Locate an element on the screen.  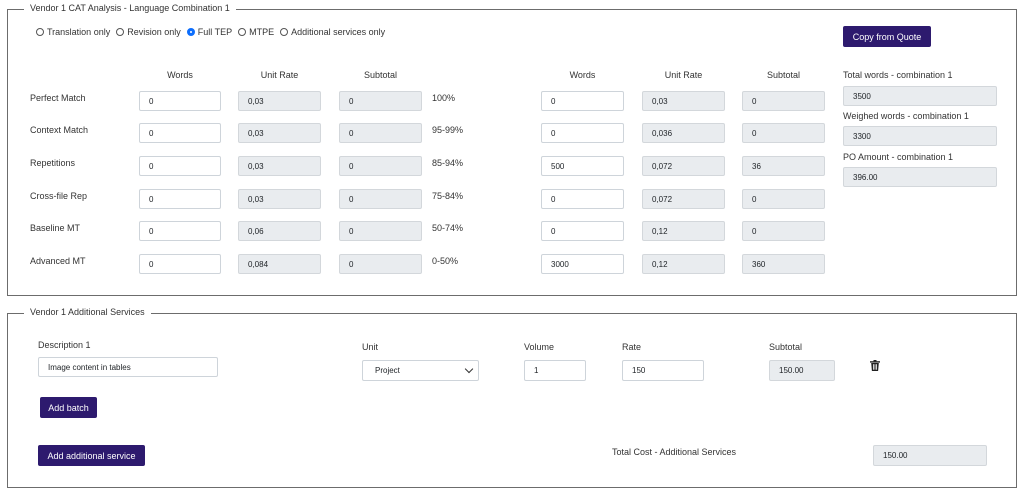
right-unit-rate-header: Unit Rate is located at coordinates (683, 75).